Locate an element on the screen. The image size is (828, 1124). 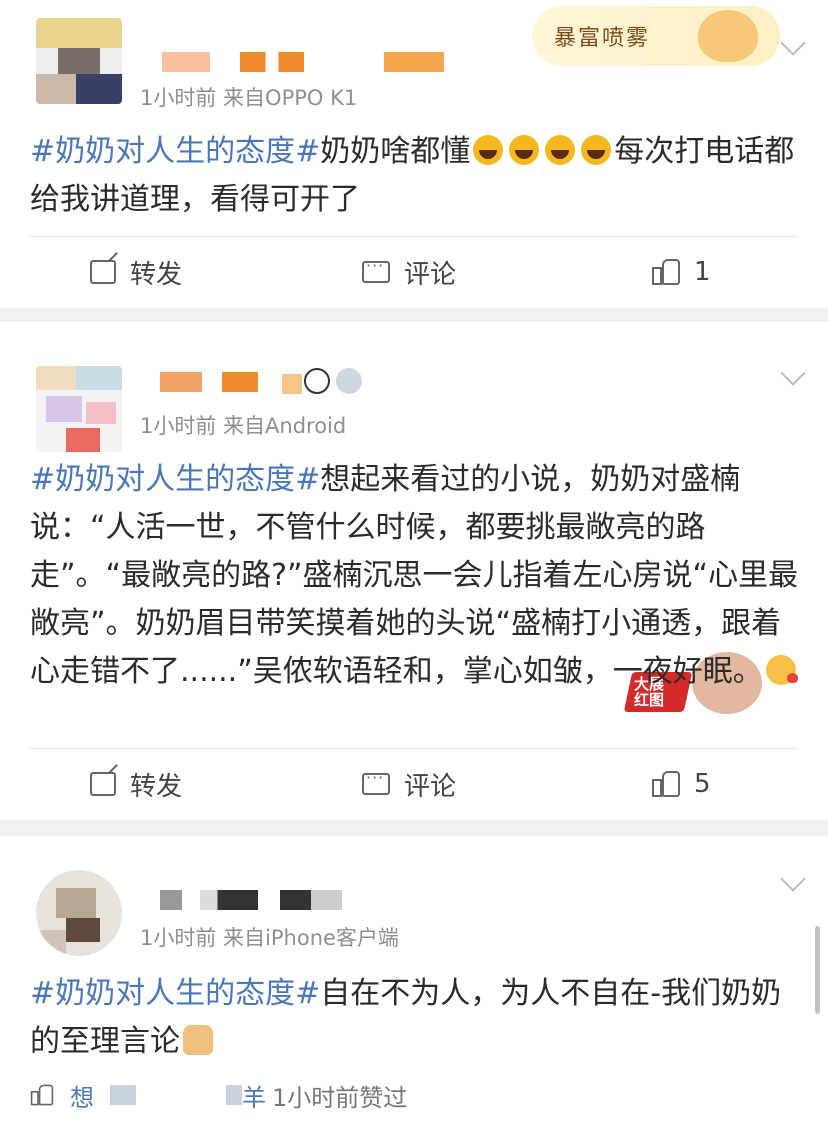
liker-name-end: 羊 is located at coordinates (254, 1095).